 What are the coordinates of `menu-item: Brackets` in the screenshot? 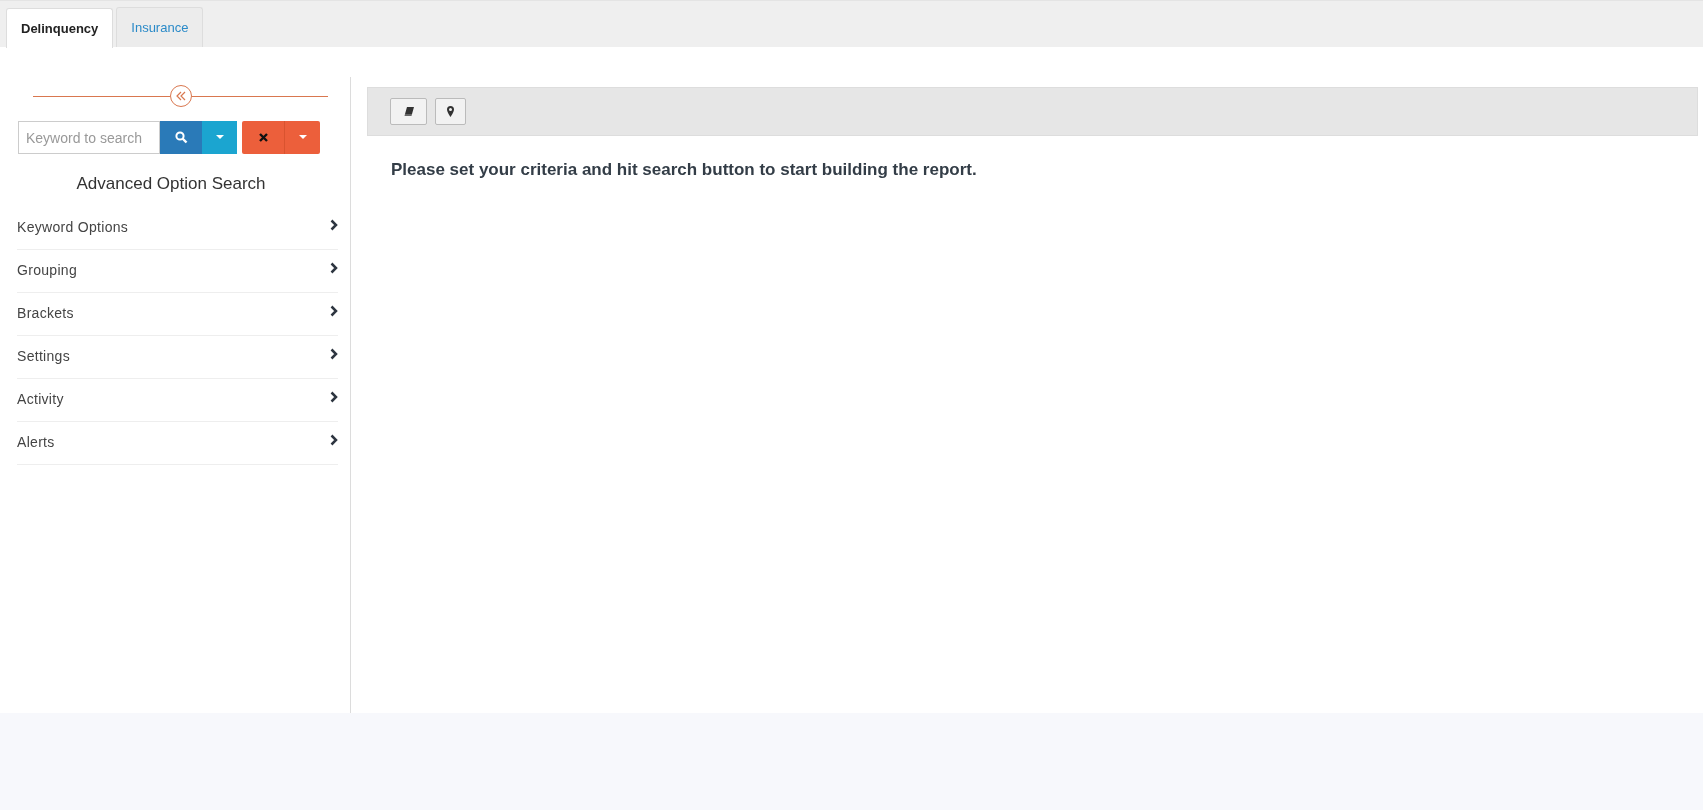 It's located at (177, 314).